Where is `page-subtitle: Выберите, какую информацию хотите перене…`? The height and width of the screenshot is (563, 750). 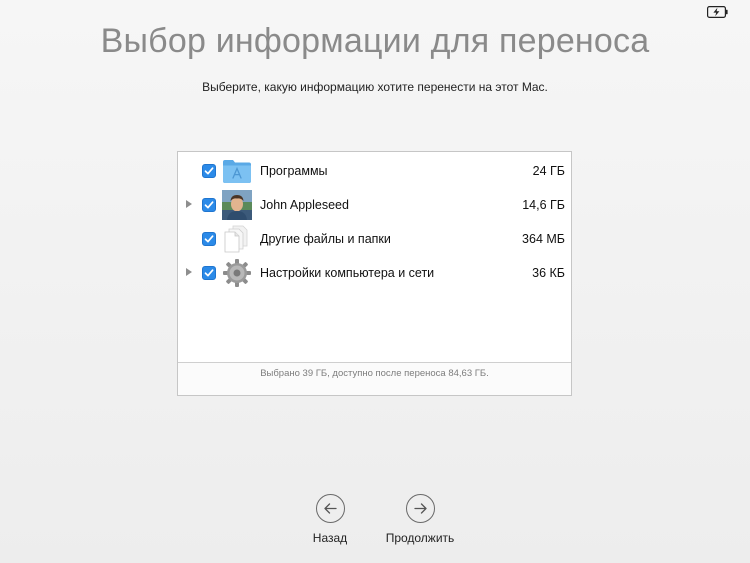
page-subtitle: Выберите, какую информацию хотите перене… is located at coordinates (375, 87).